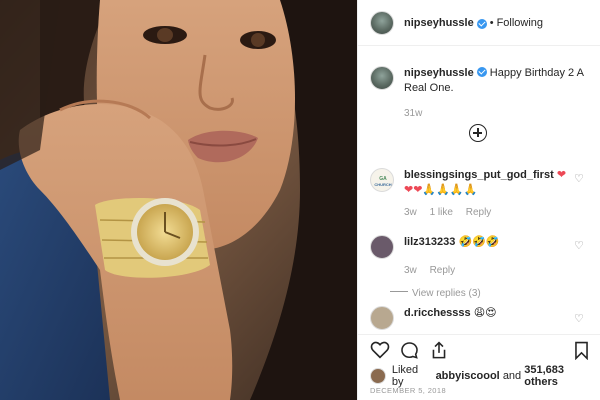  What do you see at coordinates (441, 212) in the screenshot?
I see `comment-like-count: 1 like` at bounding box center [441, 212].